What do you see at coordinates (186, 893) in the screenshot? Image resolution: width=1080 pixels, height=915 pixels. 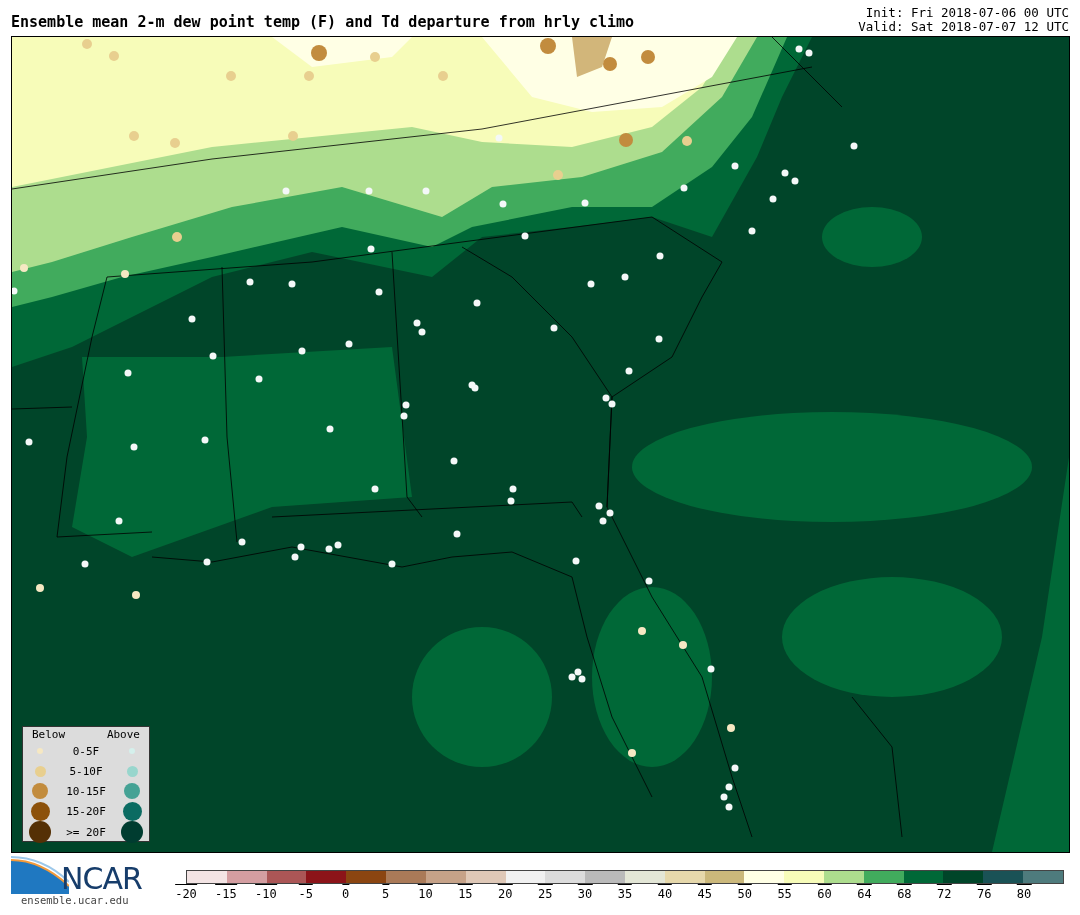 I see `scale-tick-label: -20` at bounding box center [186, 893].